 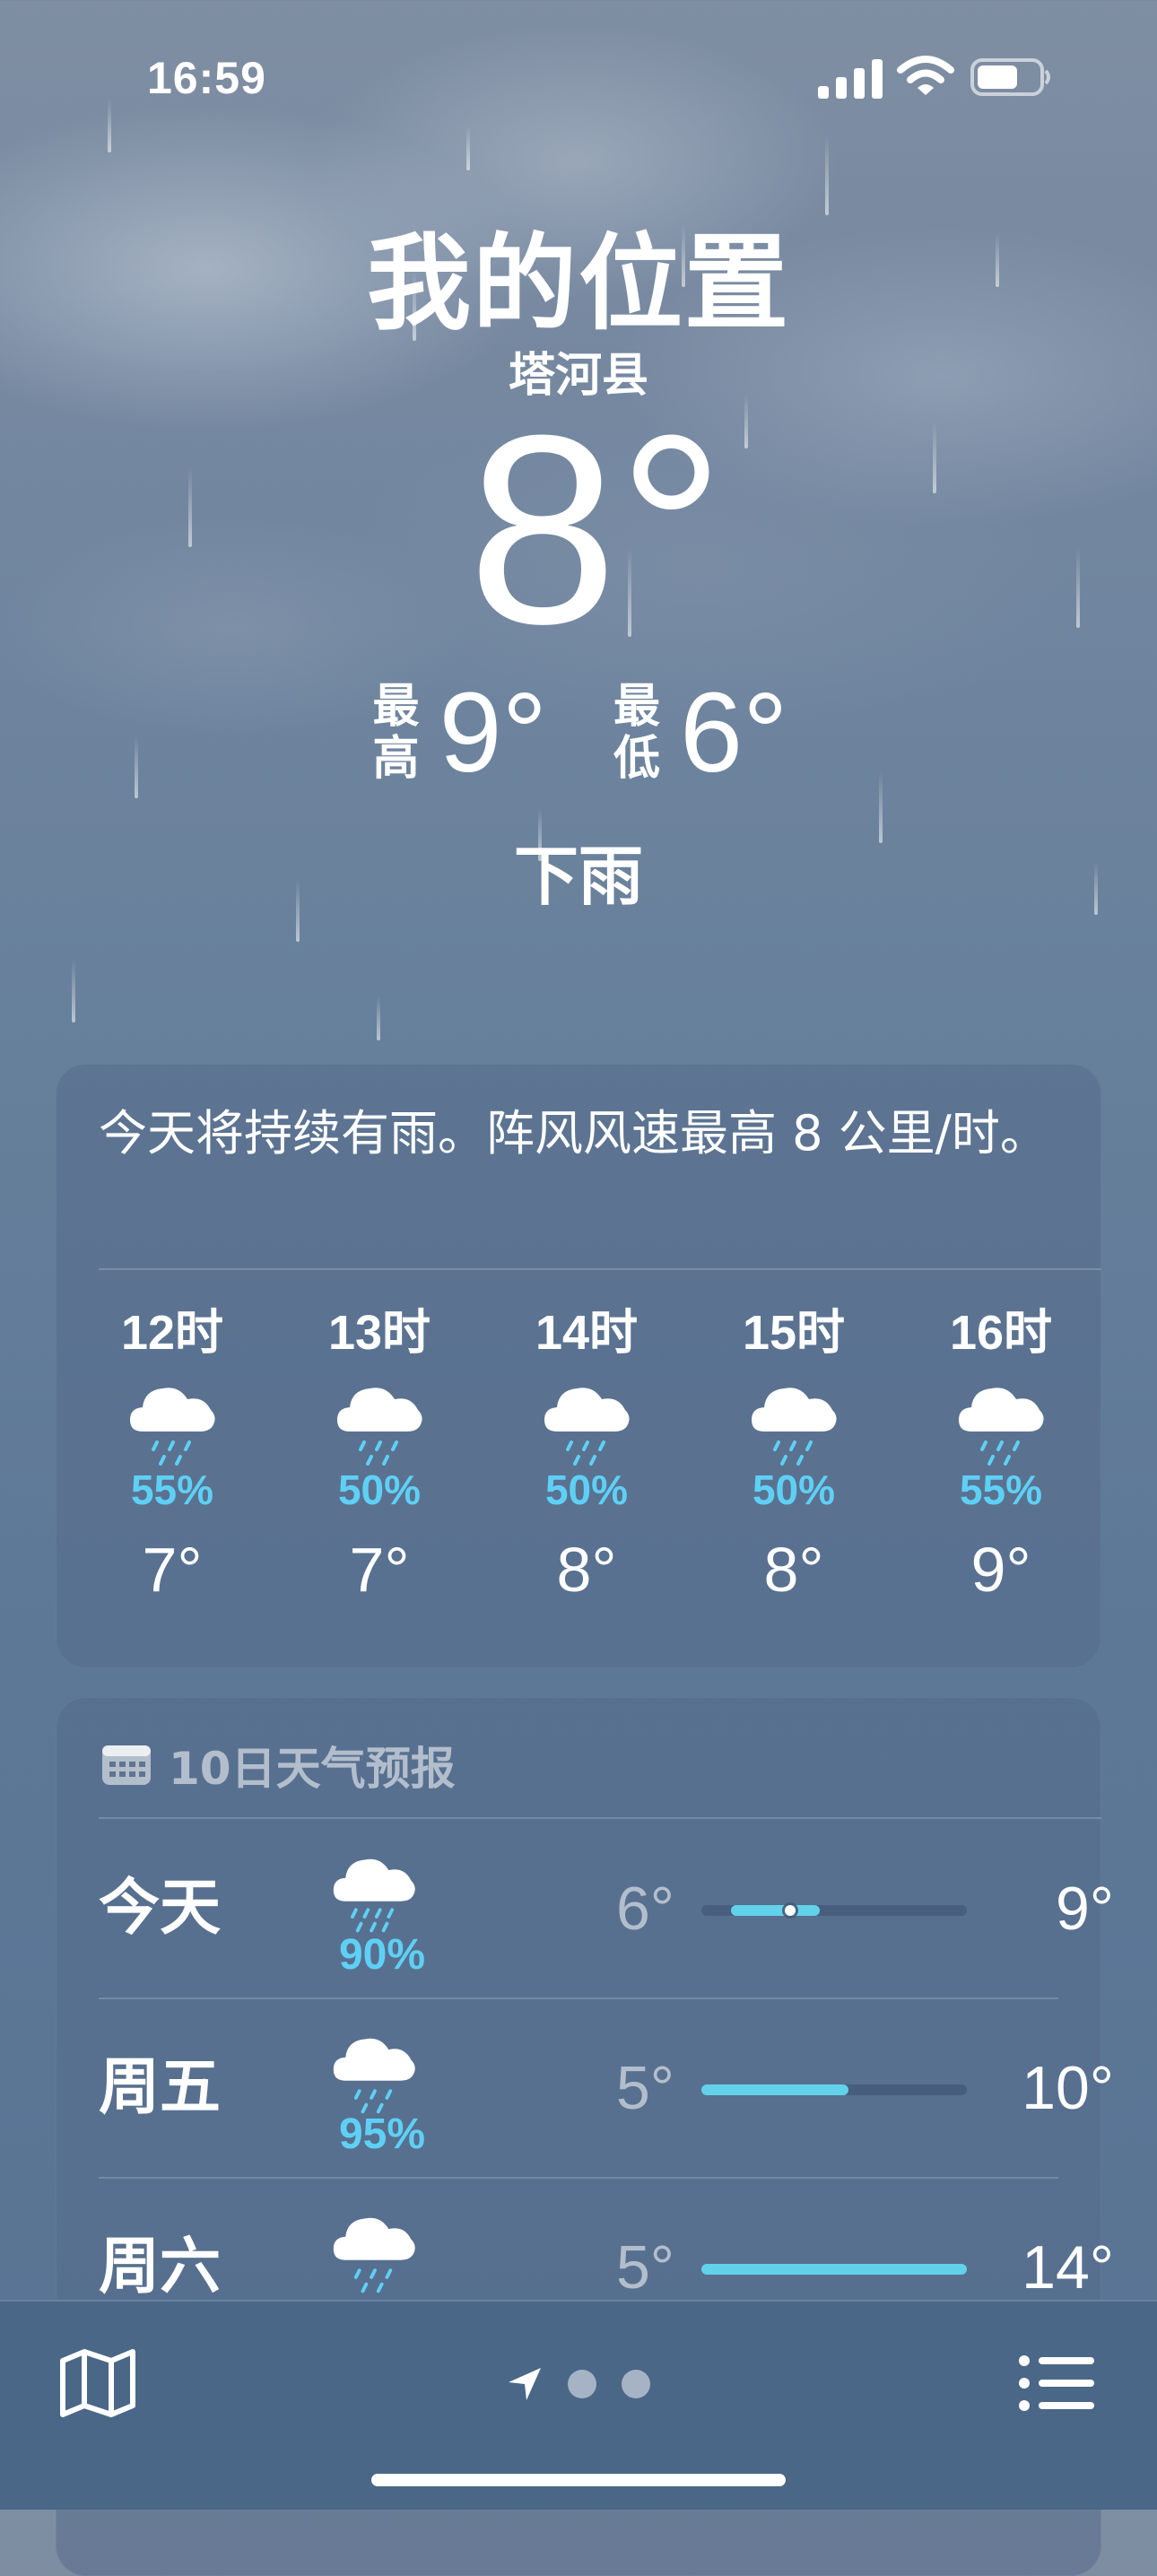 I want to click on daily-row: 周五 95% 5° 10°, so click(x=585, y=2088).